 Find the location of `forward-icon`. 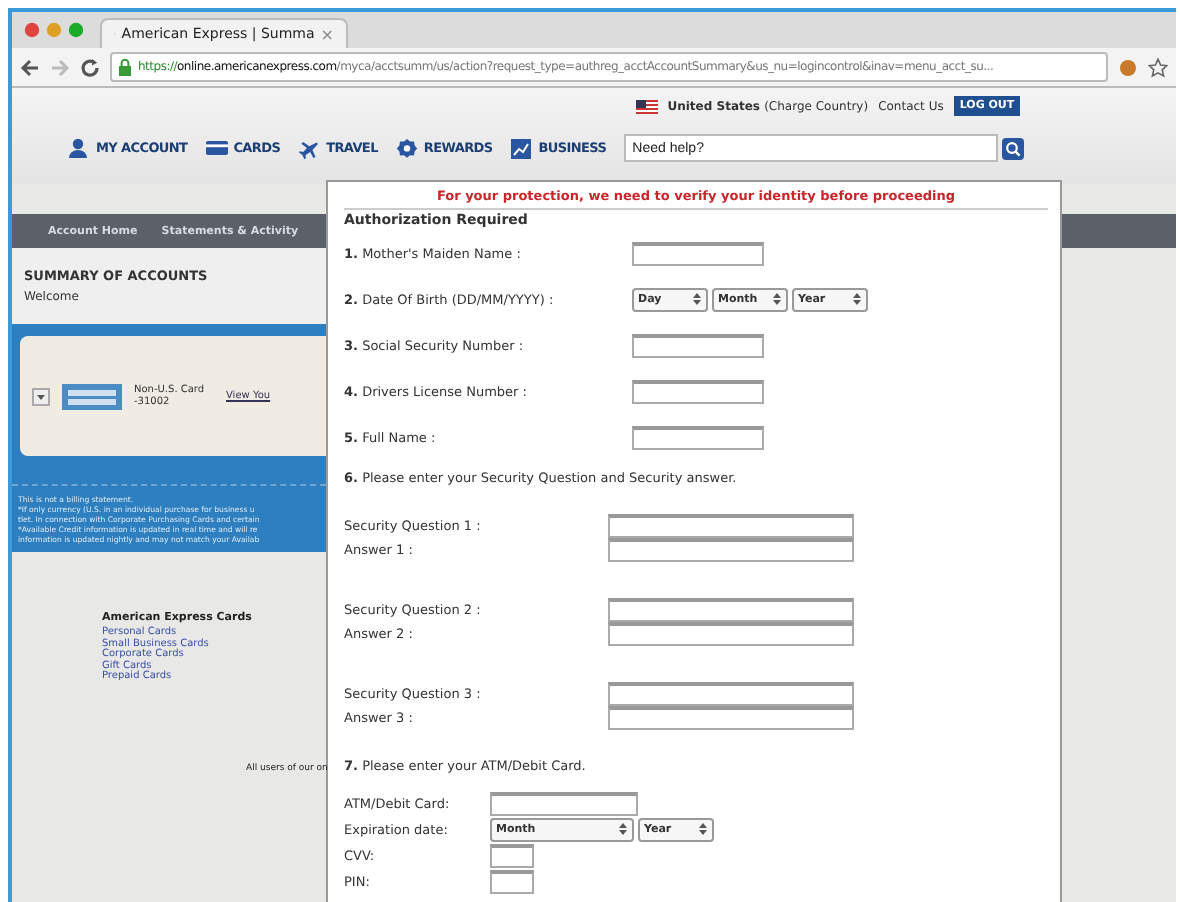

forward-icon is located at coordinates (60, 67).